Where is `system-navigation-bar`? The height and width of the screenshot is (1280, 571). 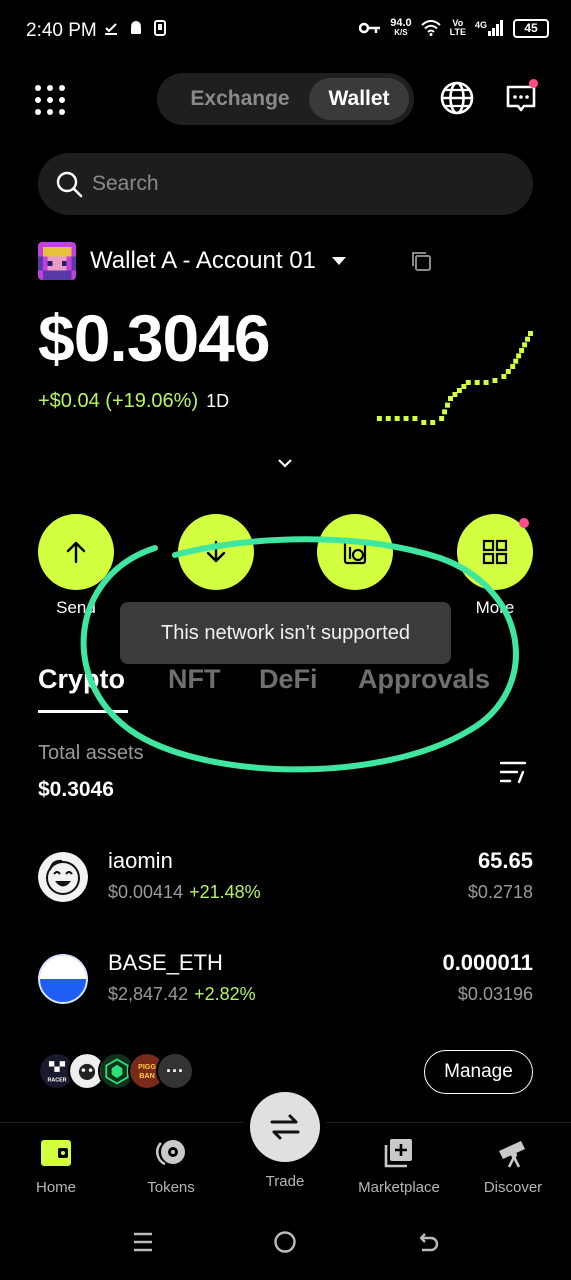
system-navigation-bar is located at coordinates (285, 1245).